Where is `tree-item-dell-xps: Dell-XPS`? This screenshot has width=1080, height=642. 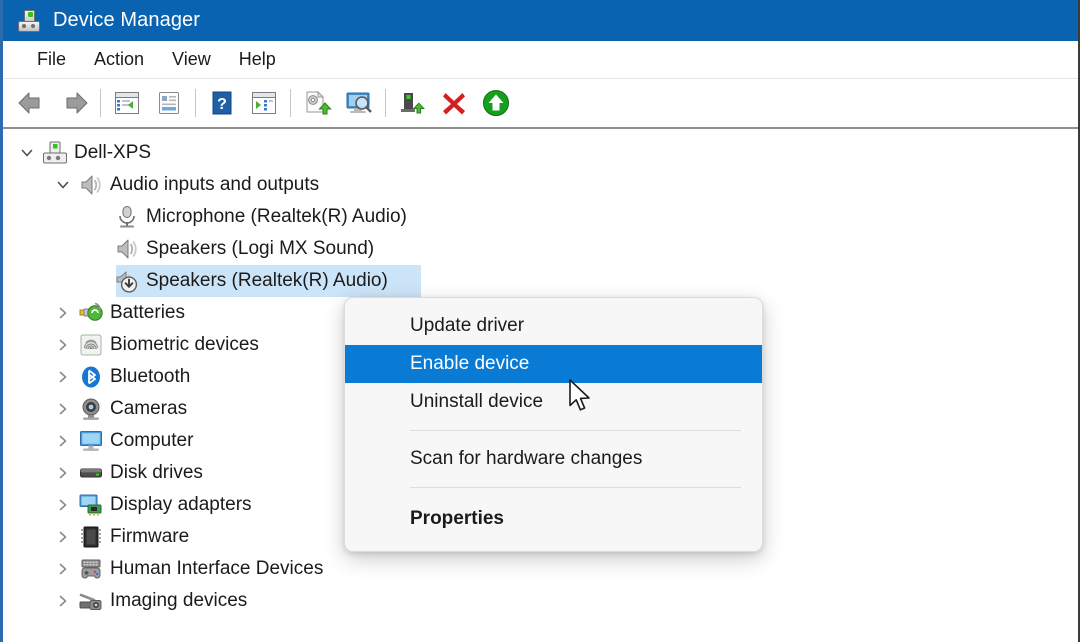 tree-item-dell-xps: Dell-XPS is located at coordinates (541, 153).